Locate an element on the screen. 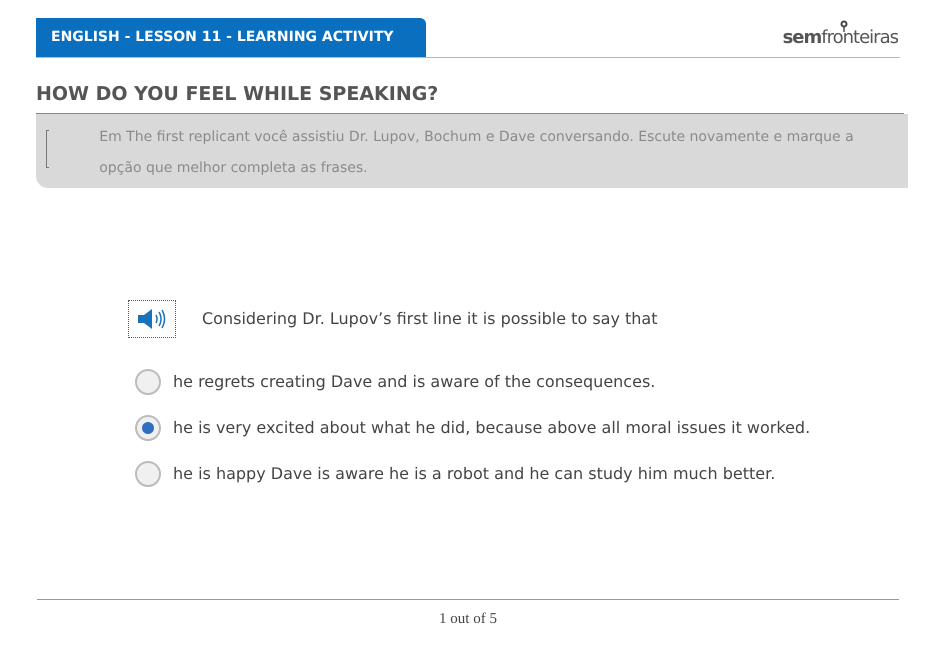 The height and width of the screenshot is (656, 940). audio-button is located at coordinates (152, 319).